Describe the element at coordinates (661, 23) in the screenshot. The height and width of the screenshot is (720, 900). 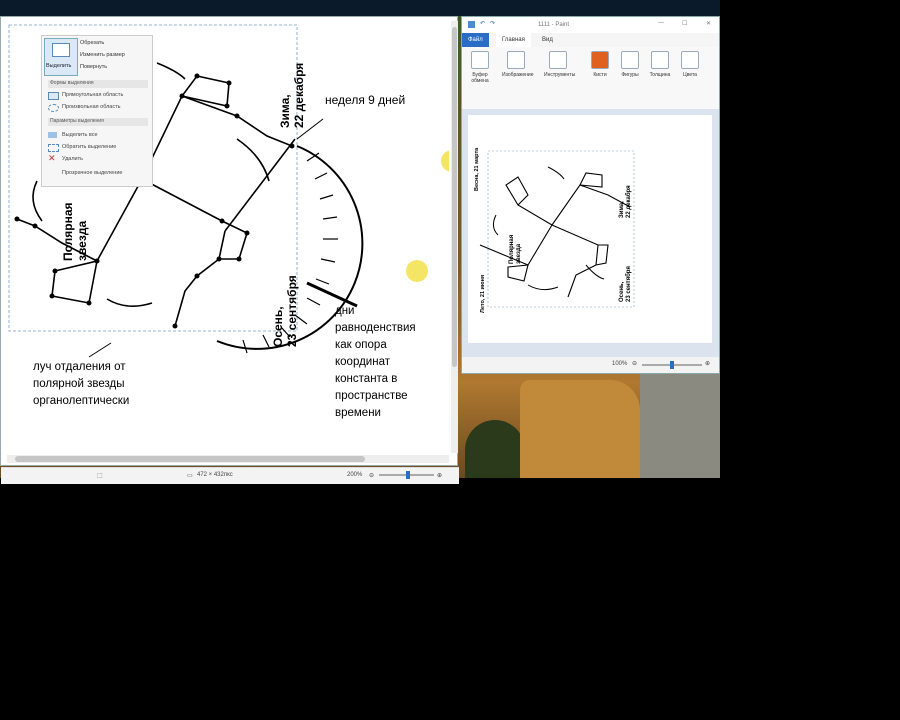
I see `minimize-button: —` at that location.